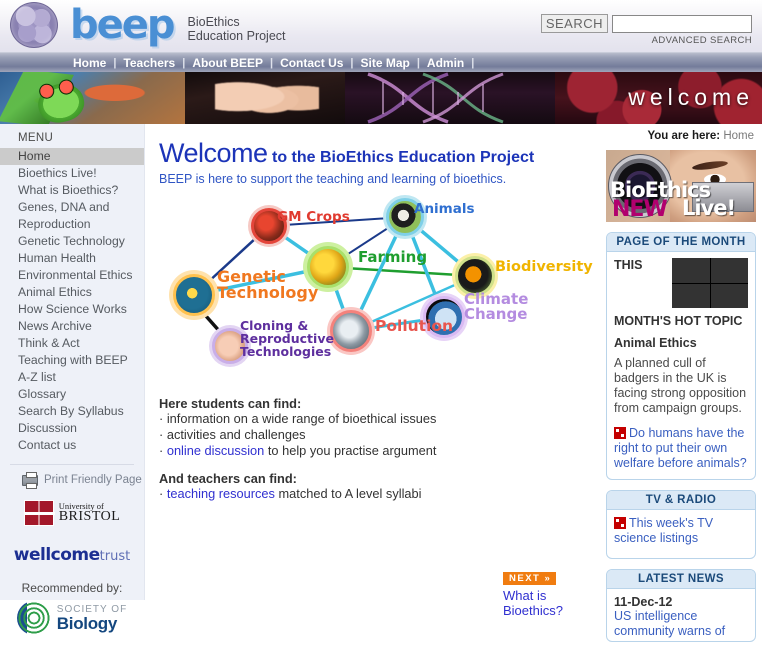 The width and height of the screenshot is (762, 648). I want to click on diagram-label-genetic-technology: Genetic Technology, so click(268, 285).